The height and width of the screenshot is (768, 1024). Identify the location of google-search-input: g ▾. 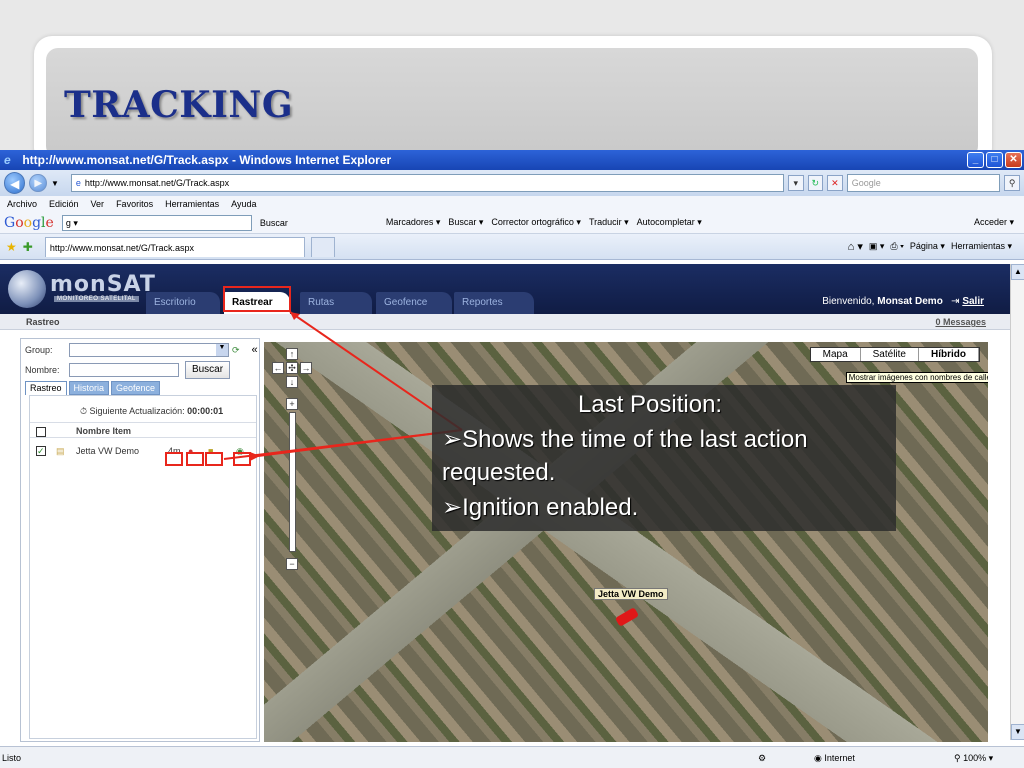
(156, 222).